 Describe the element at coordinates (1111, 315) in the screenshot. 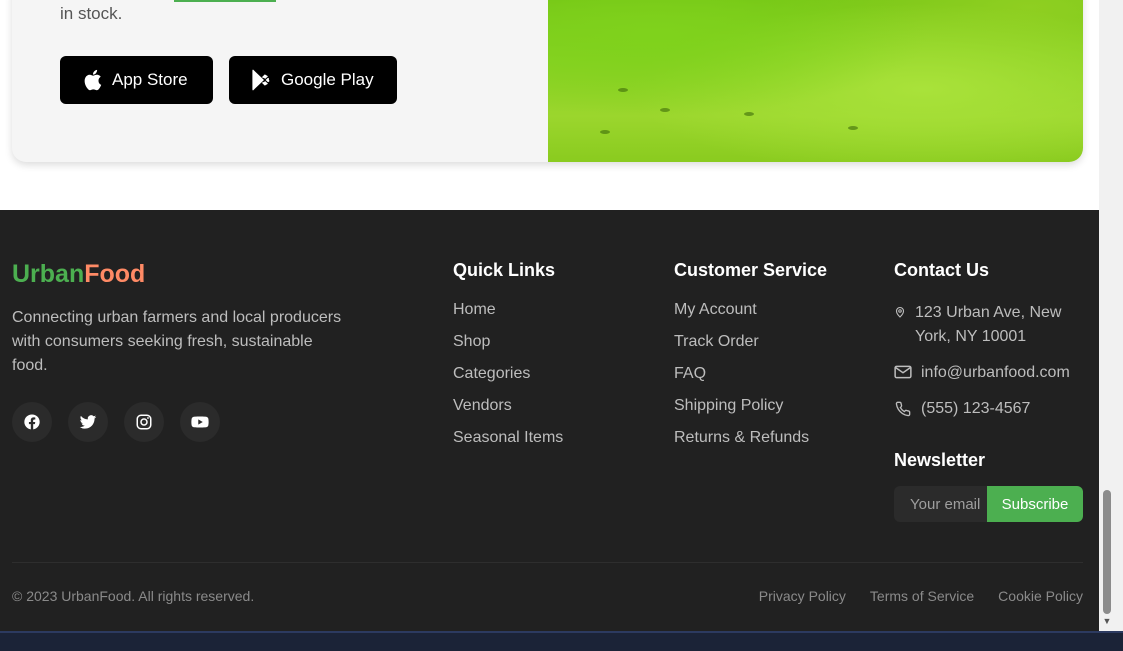

I see `vertical-scrollbar: ▼` at that location.